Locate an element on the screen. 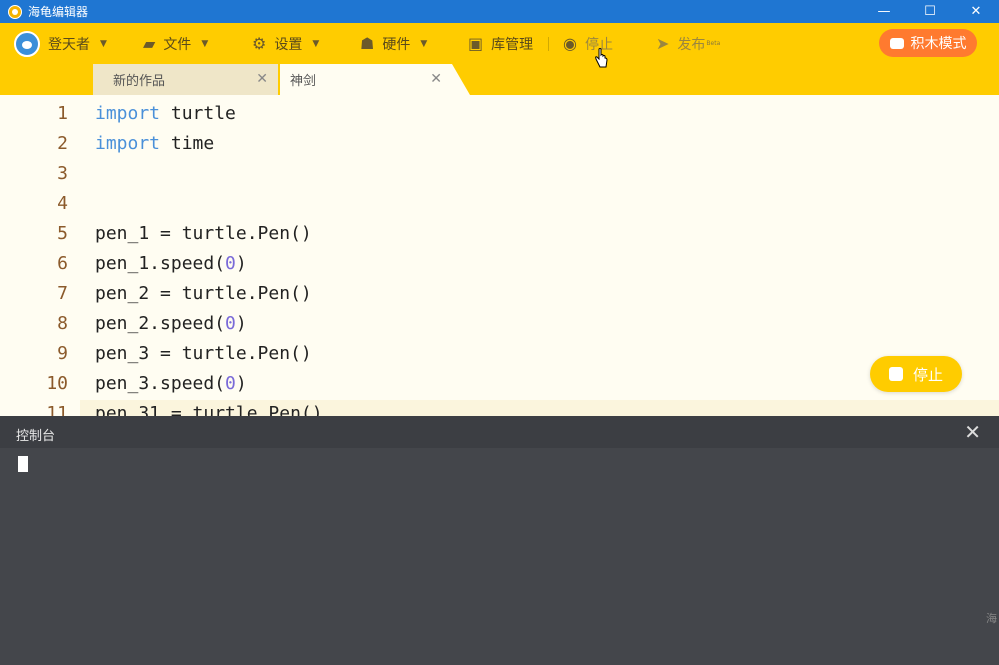 The width and height of the screenshot is (999, 665). hardware-menu: ☗ 硬件 ▼ is located at coordinates (393, 43).